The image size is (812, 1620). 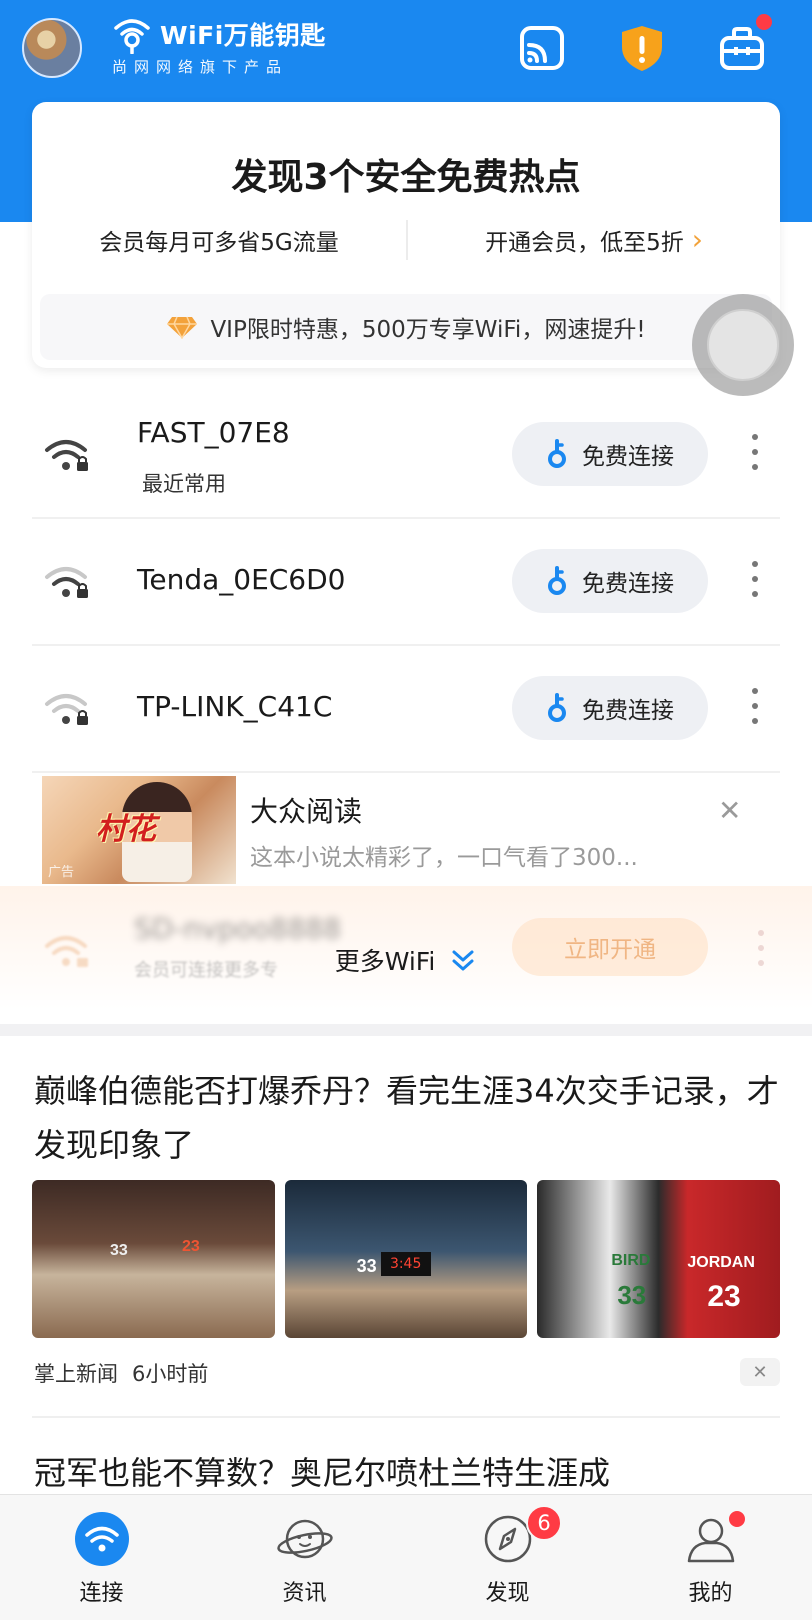 What do you see at coordinates (153, 1259) in the screenshot?
I see `news-image: 33 23` at bounding box center [153, 1259].